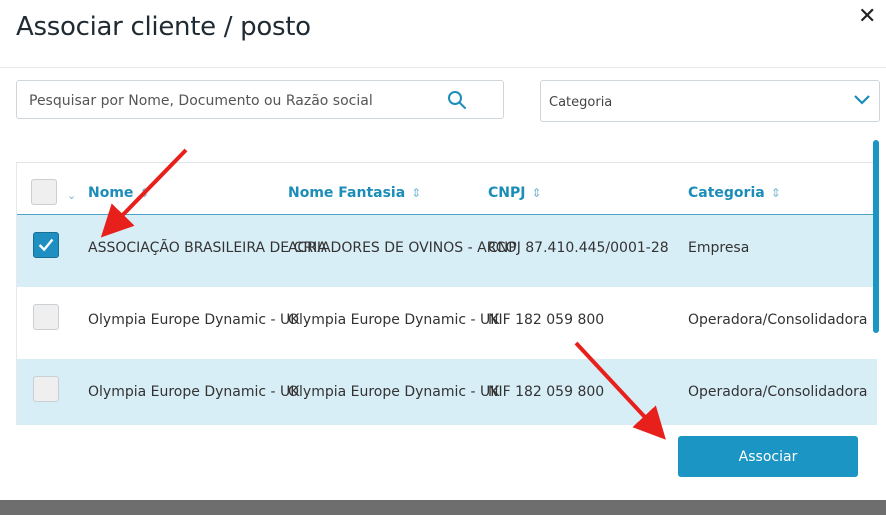 This screenshot has height=515, width=886. Describe the element at coordinates (507, 193) in the screenshot. I see `column-label: CNPJ` at that location.